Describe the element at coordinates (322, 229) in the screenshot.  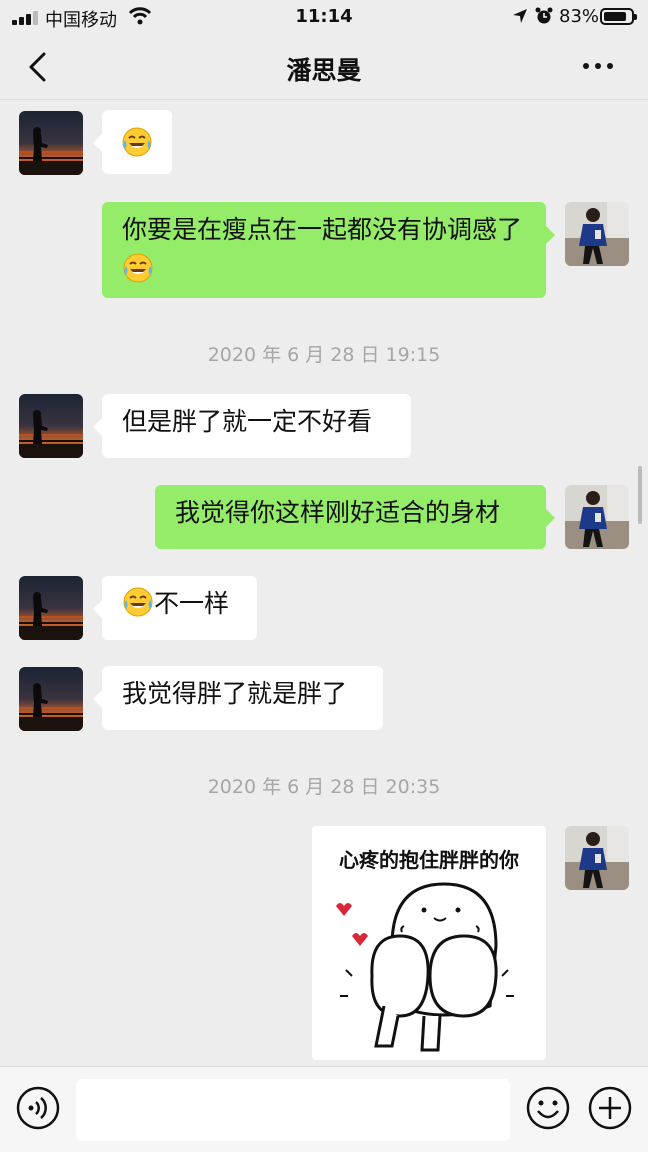
I see `message-text: 你要是在瘦点在一起都没有协调感了` at that location.